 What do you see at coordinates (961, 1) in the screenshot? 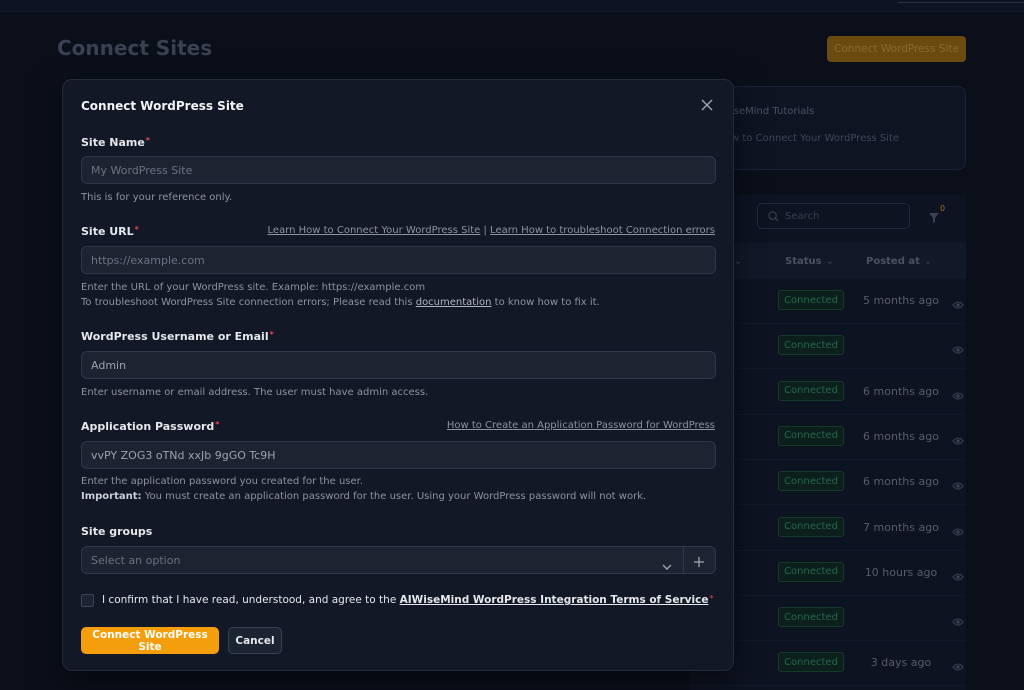
I see `top-bar-right` at bounding box center [961, 1].